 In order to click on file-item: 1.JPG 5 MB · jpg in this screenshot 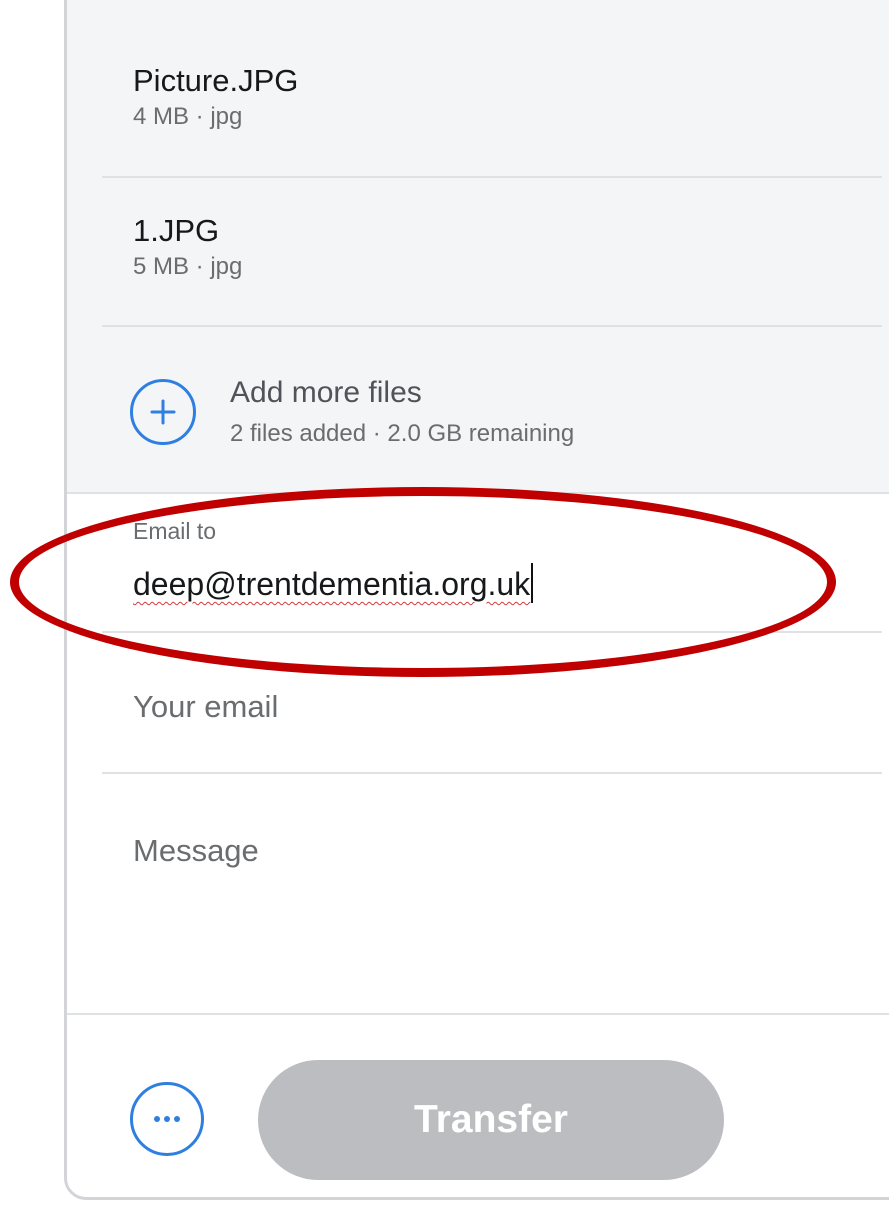, I will do `click(187, 247)`.